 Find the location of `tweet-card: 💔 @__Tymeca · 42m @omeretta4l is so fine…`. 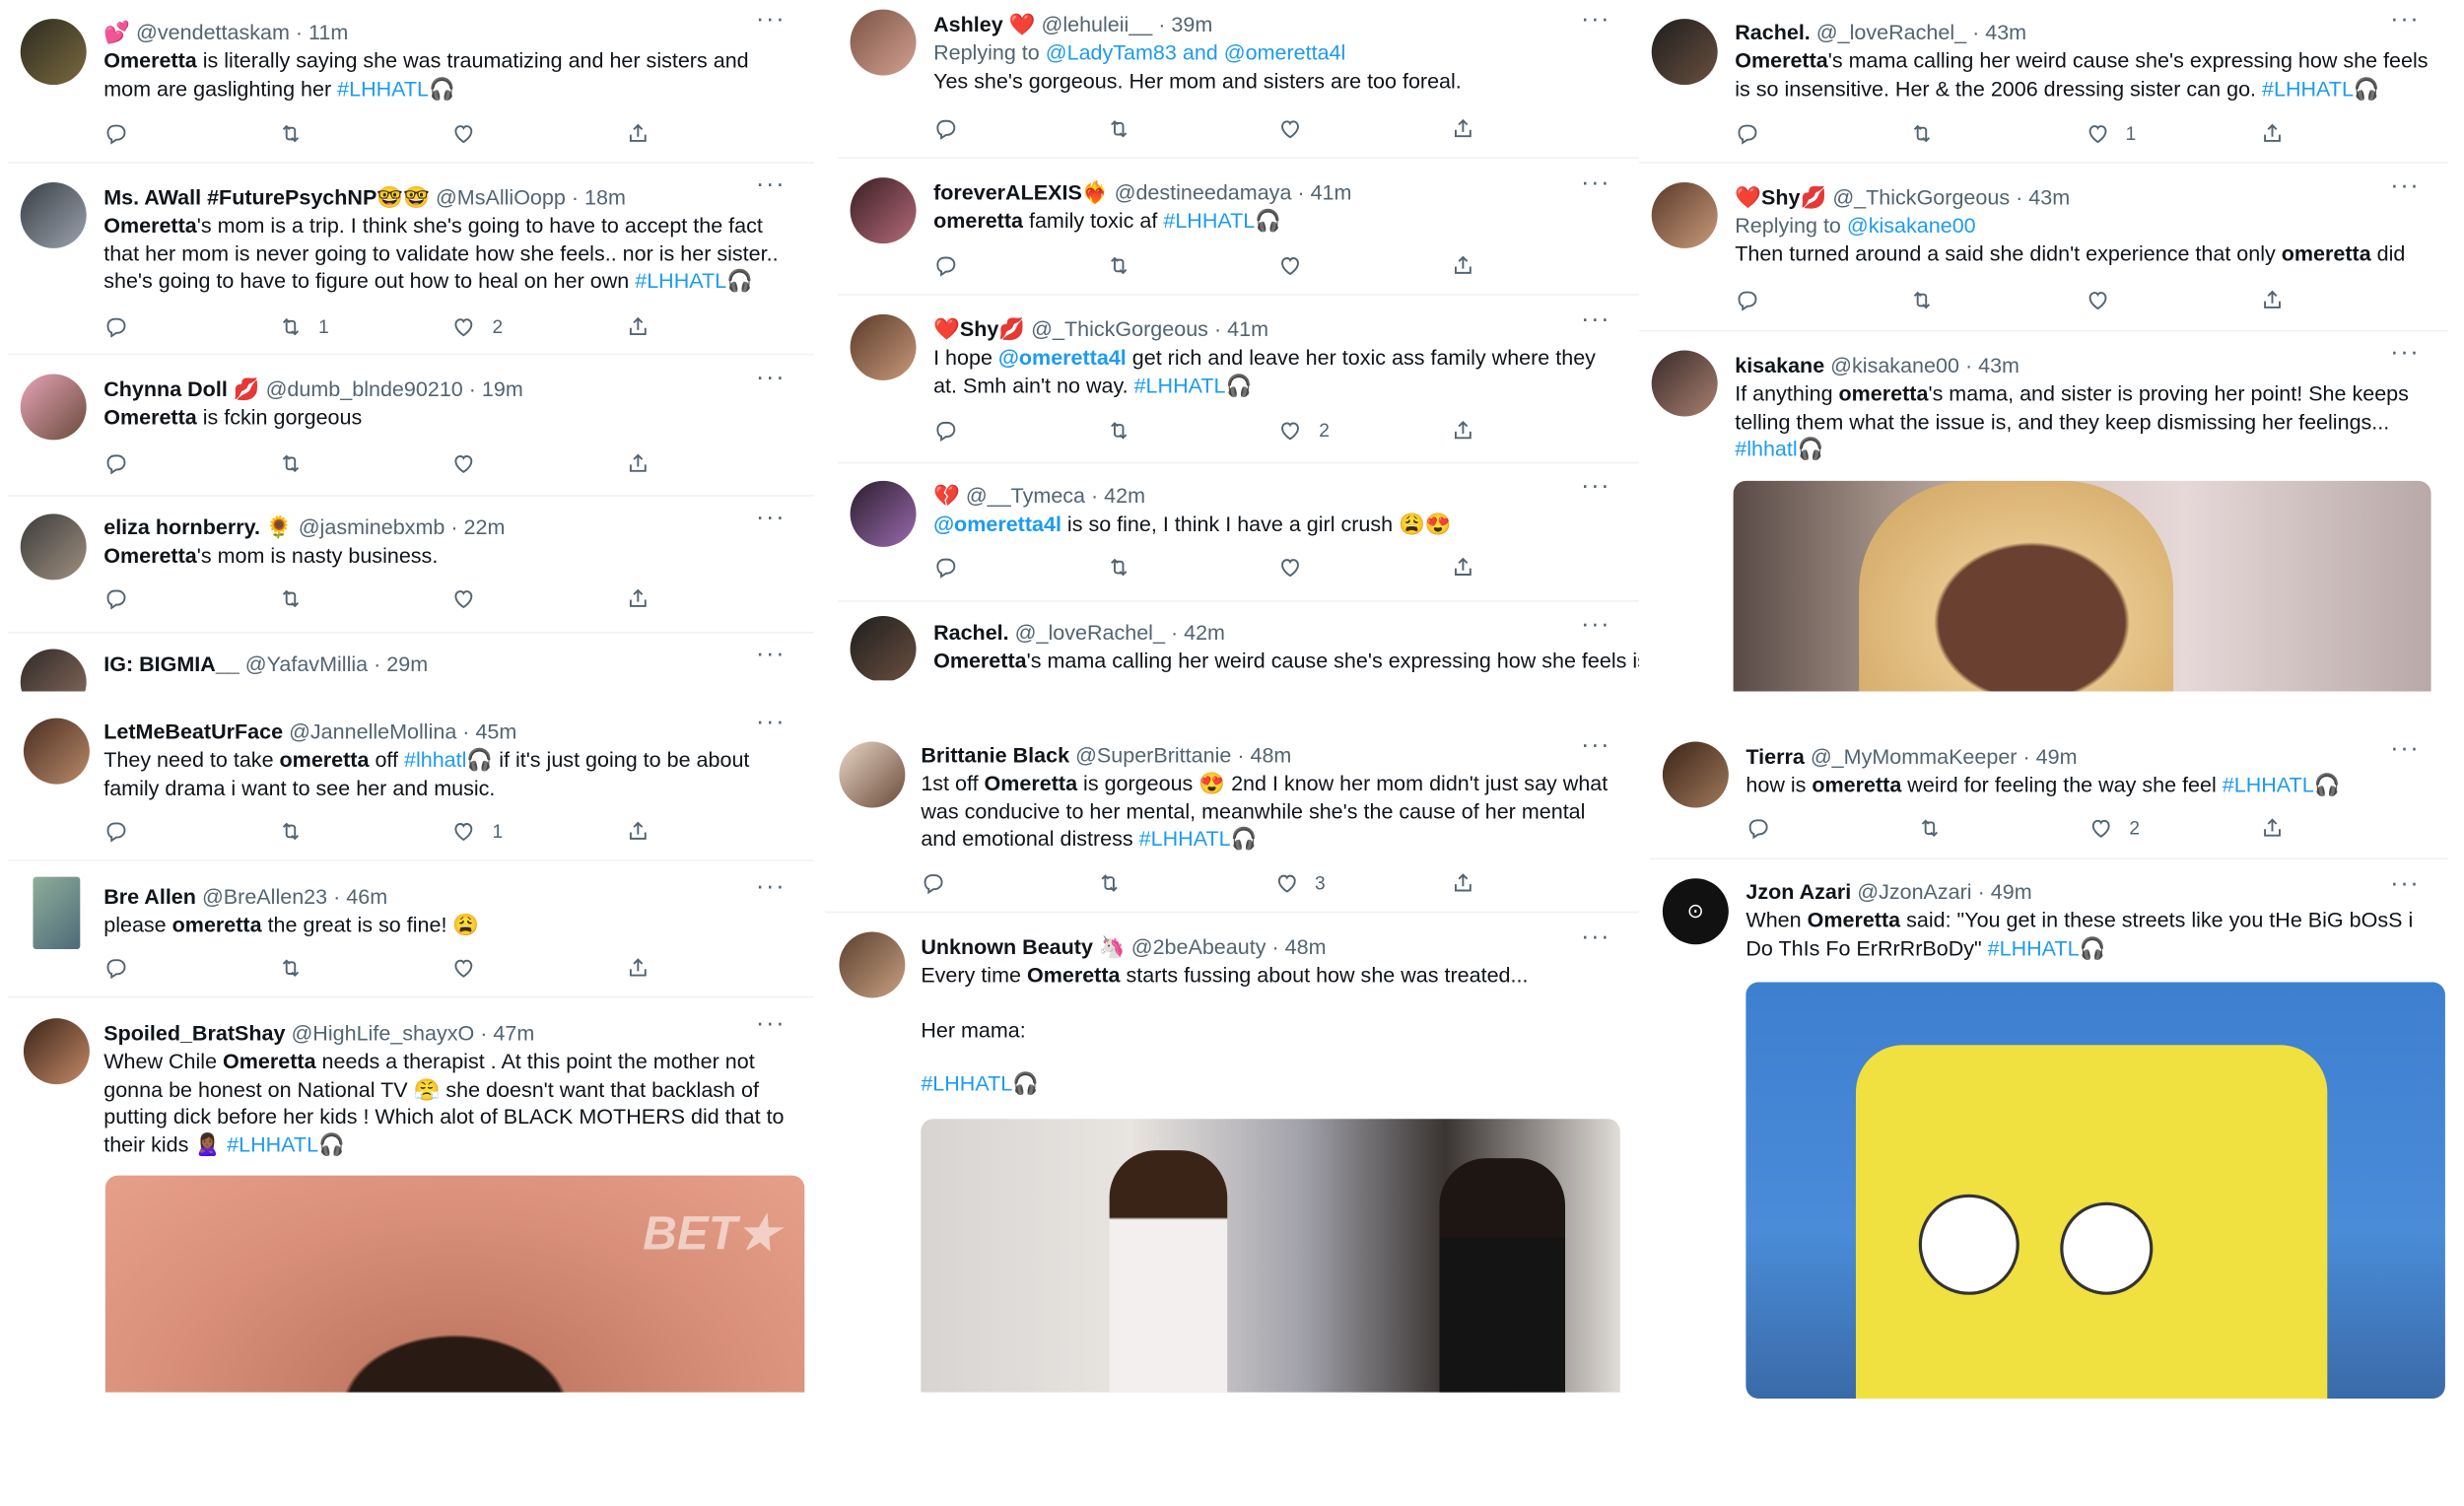

tweet-card: 💔 @__Tymeca · 42m @omeretta4l is so fine… is located at coordinates (1238, 534).